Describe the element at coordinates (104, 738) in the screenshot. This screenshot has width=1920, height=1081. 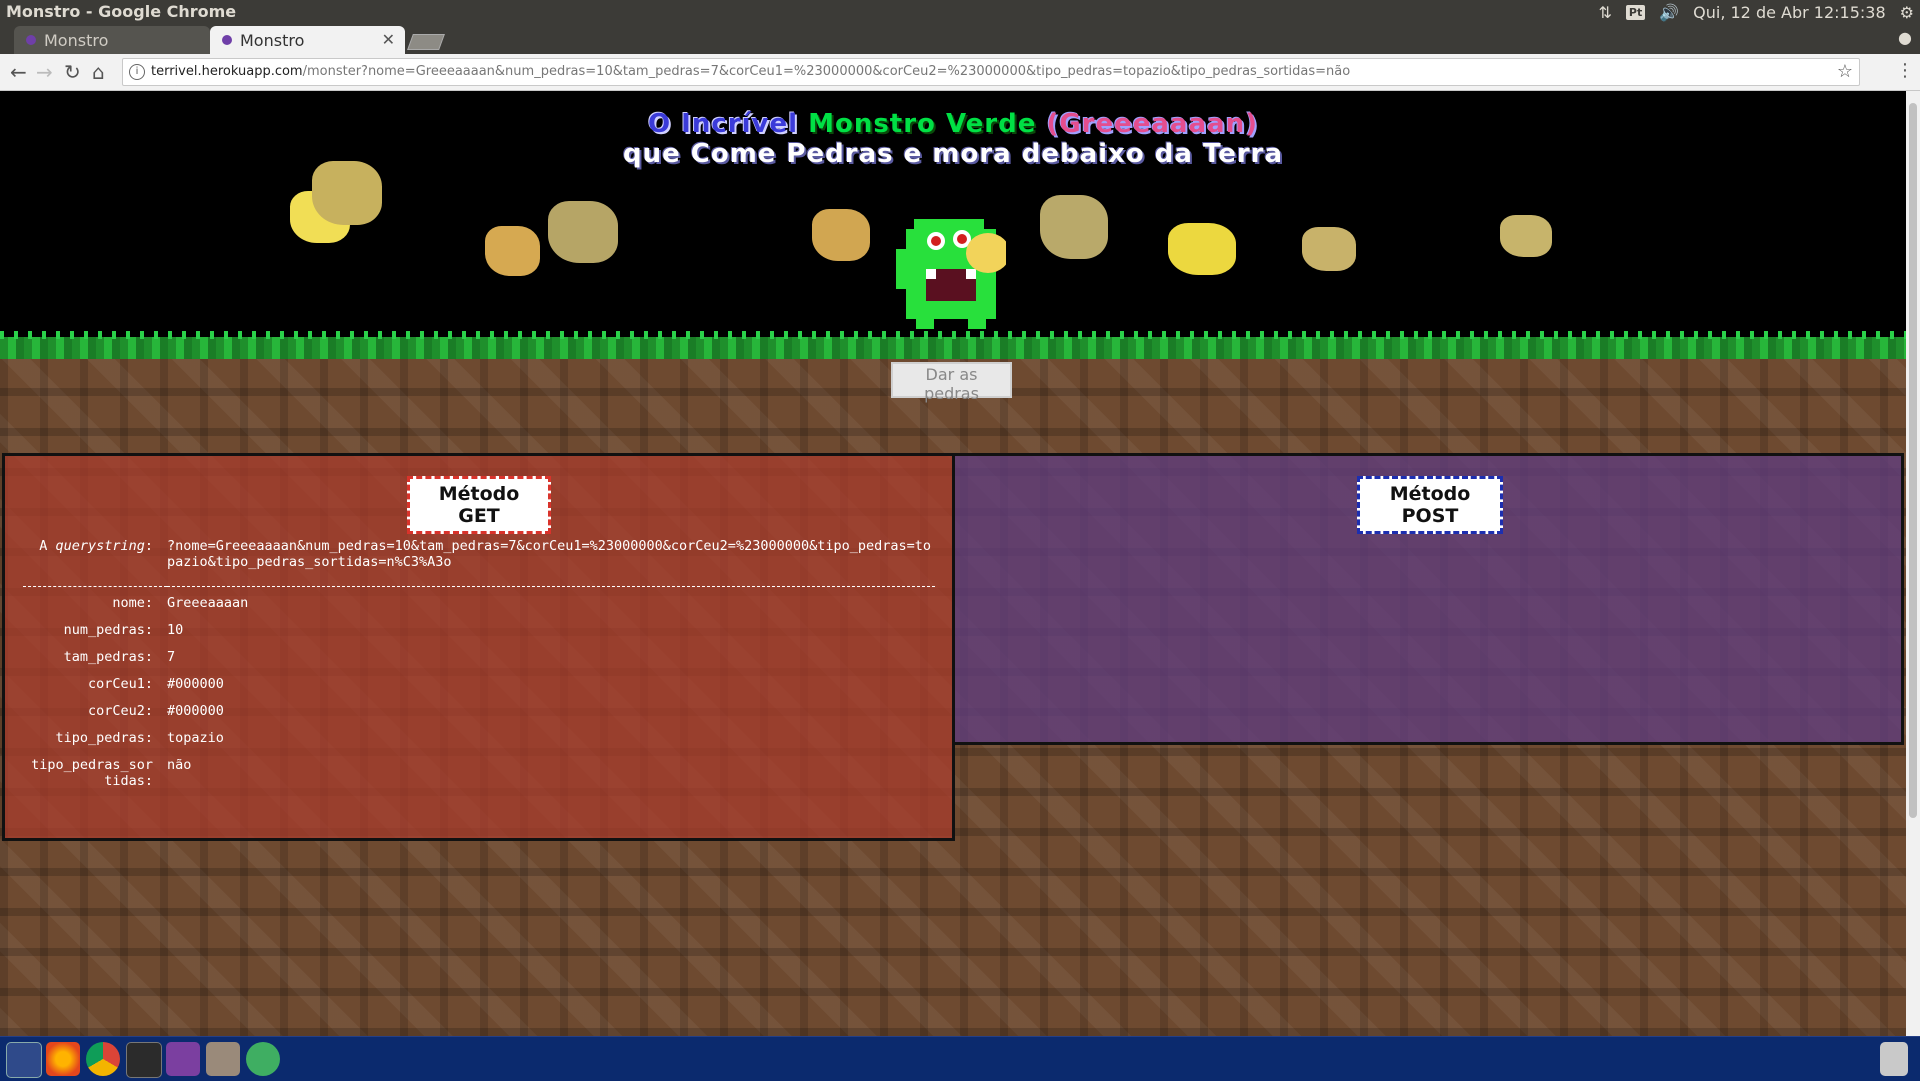
I see `param-key: tipo_pedras:` at that location.